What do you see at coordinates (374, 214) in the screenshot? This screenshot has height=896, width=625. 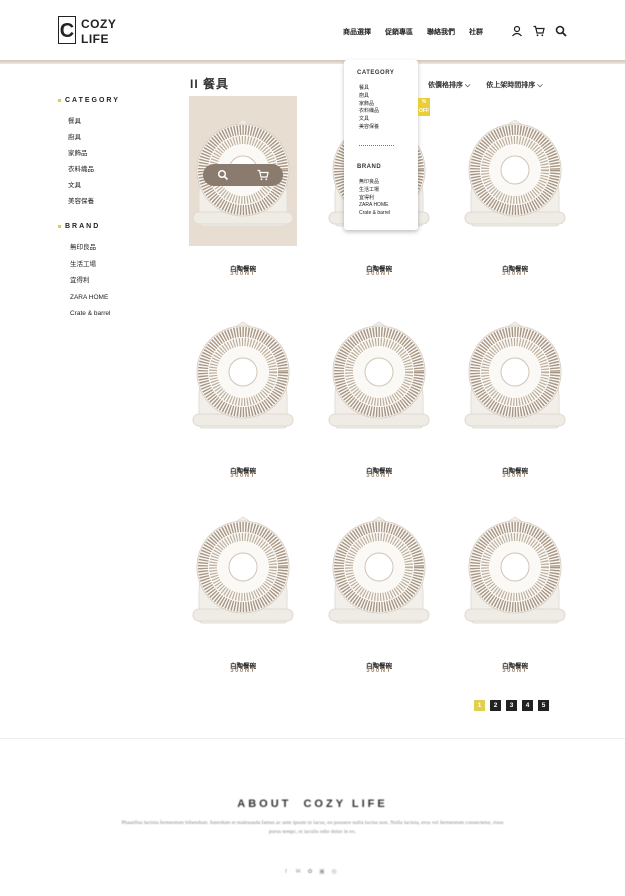 I see `dropdown-item: Crate & barrel` at bounding box center [374, 214].